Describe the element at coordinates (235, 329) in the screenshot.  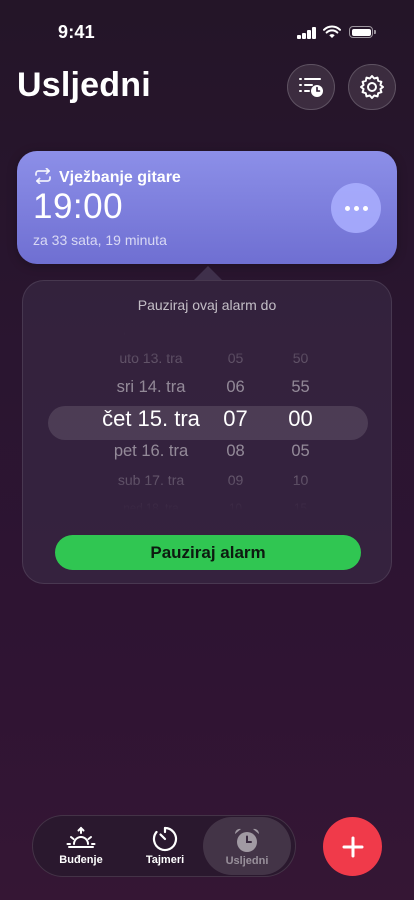
I see `picker-hours-value: 04` at that location.